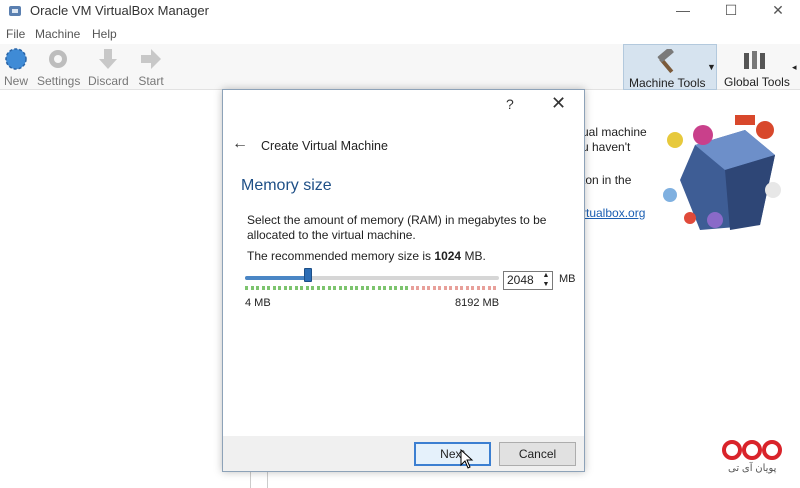 The width and height of the screenshot is (800, 488). Describe the element at coordinates (757, 82) in the screenshot. I see `global-tools-label: Global Tools` at that location.